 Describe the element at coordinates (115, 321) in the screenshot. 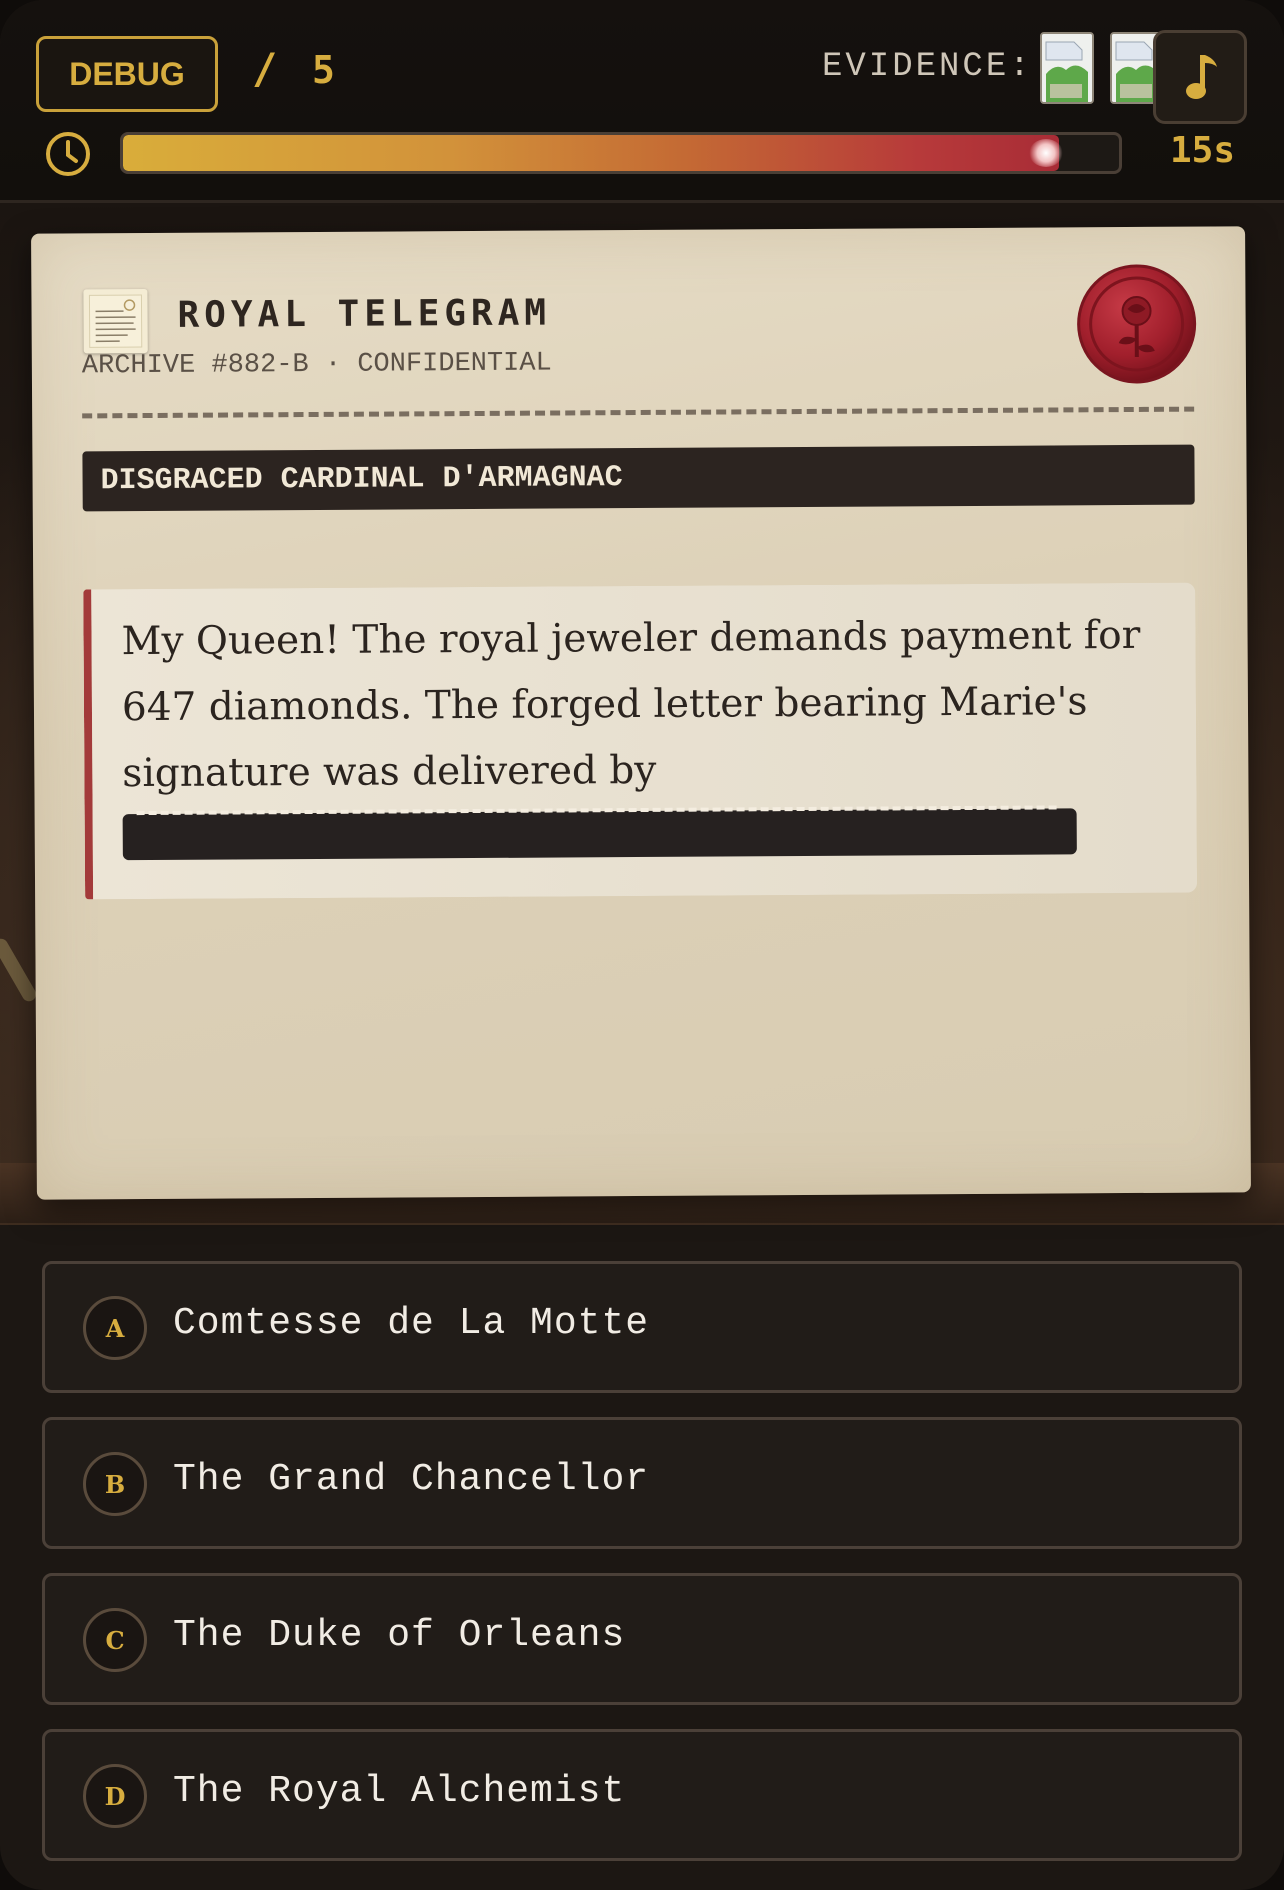

I see `telegram-document-icon` at that location.